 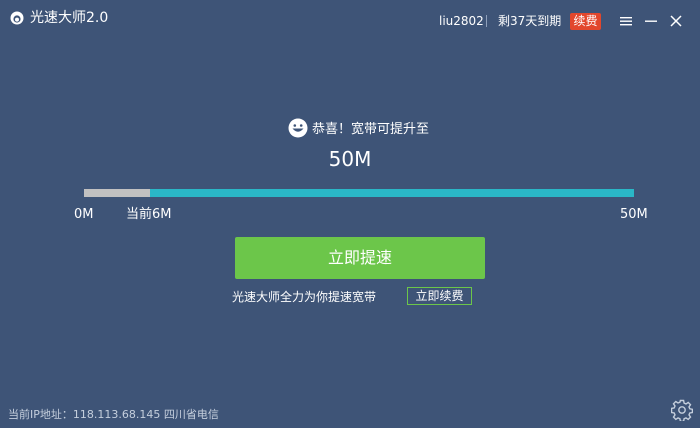 I want to click on tagline: 光速大师全力为你提速宽带, so click(x=304, y=297).